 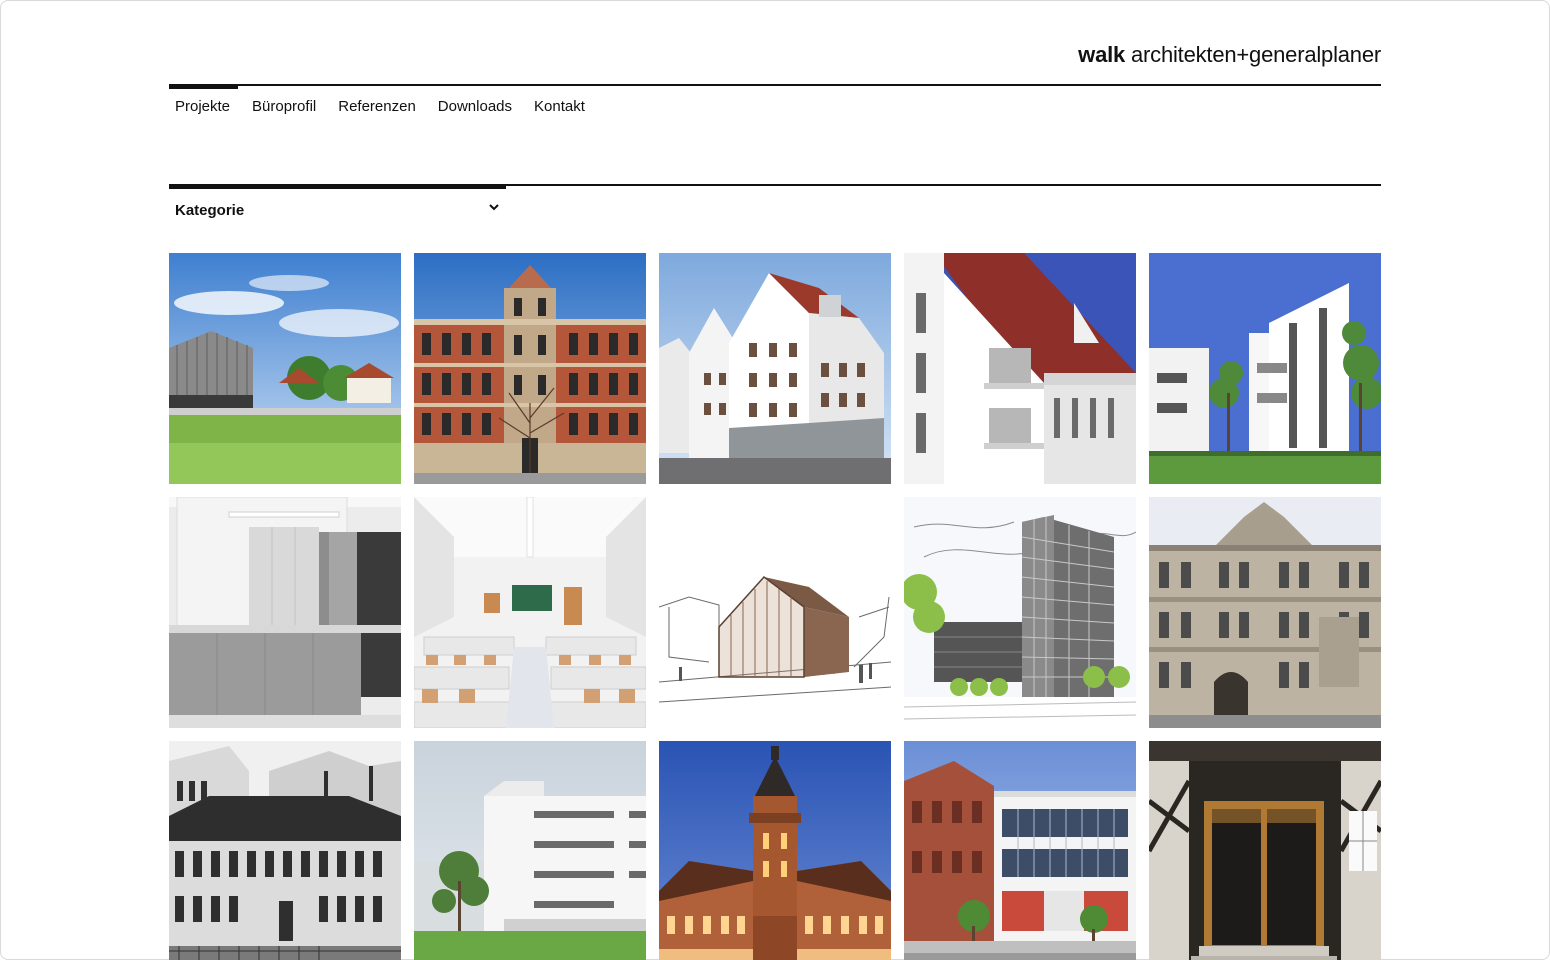 I want to click on nav-item-referenzen: Referenzen, so click(x=377, y=106).